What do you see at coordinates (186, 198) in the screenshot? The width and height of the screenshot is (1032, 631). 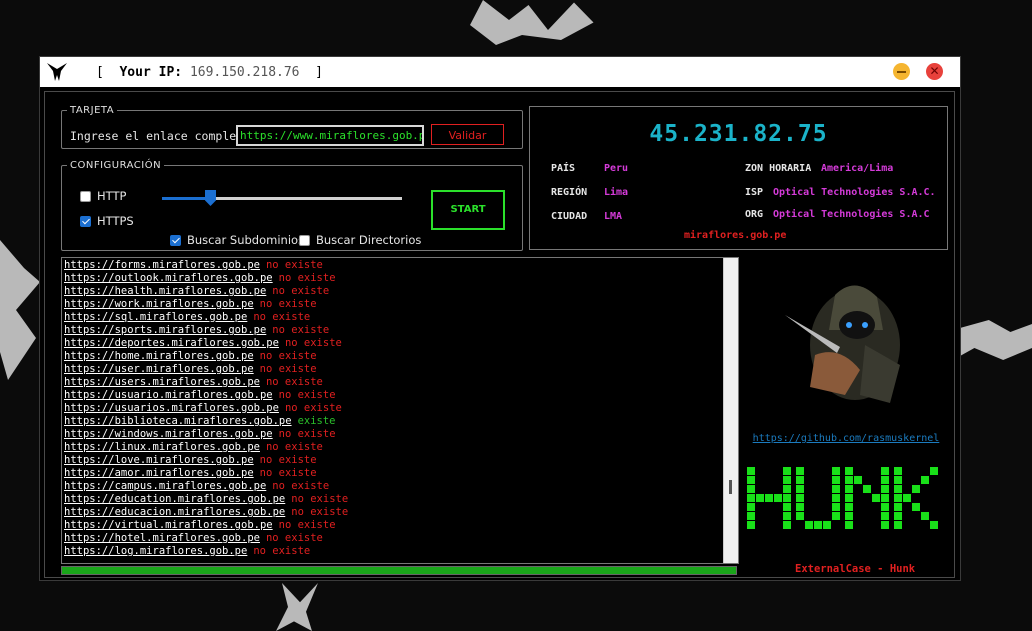 I see `slider-fill` at bounding box center [186, 198].